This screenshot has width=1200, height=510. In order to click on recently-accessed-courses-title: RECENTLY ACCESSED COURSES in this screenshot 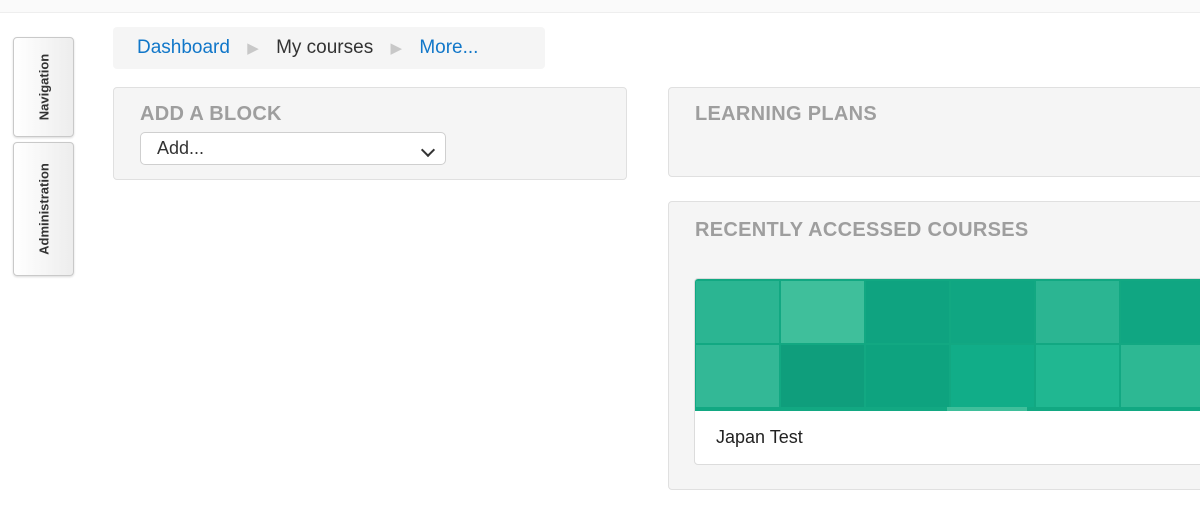, I will do `click(862, 230)`.